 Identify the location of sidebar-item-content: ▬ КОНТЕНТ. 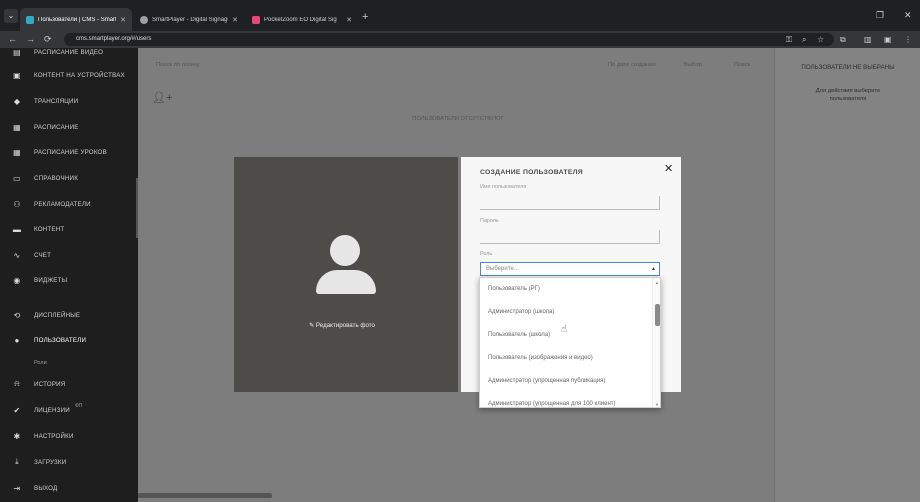
(69, 229).